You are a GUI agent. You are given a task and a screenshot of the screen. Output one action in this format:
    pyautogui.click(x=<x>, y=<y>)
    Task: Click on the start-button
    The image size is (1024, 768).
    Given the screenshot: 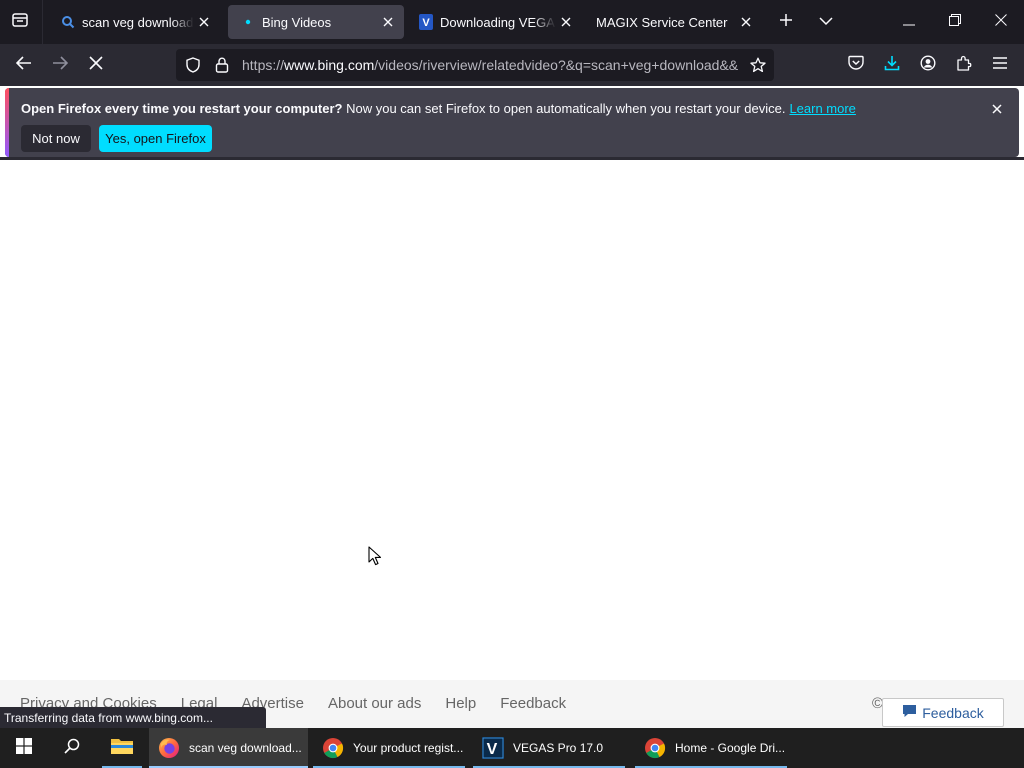 What is the action you would take?
    pyautogui.click(x=24, y=748)
    